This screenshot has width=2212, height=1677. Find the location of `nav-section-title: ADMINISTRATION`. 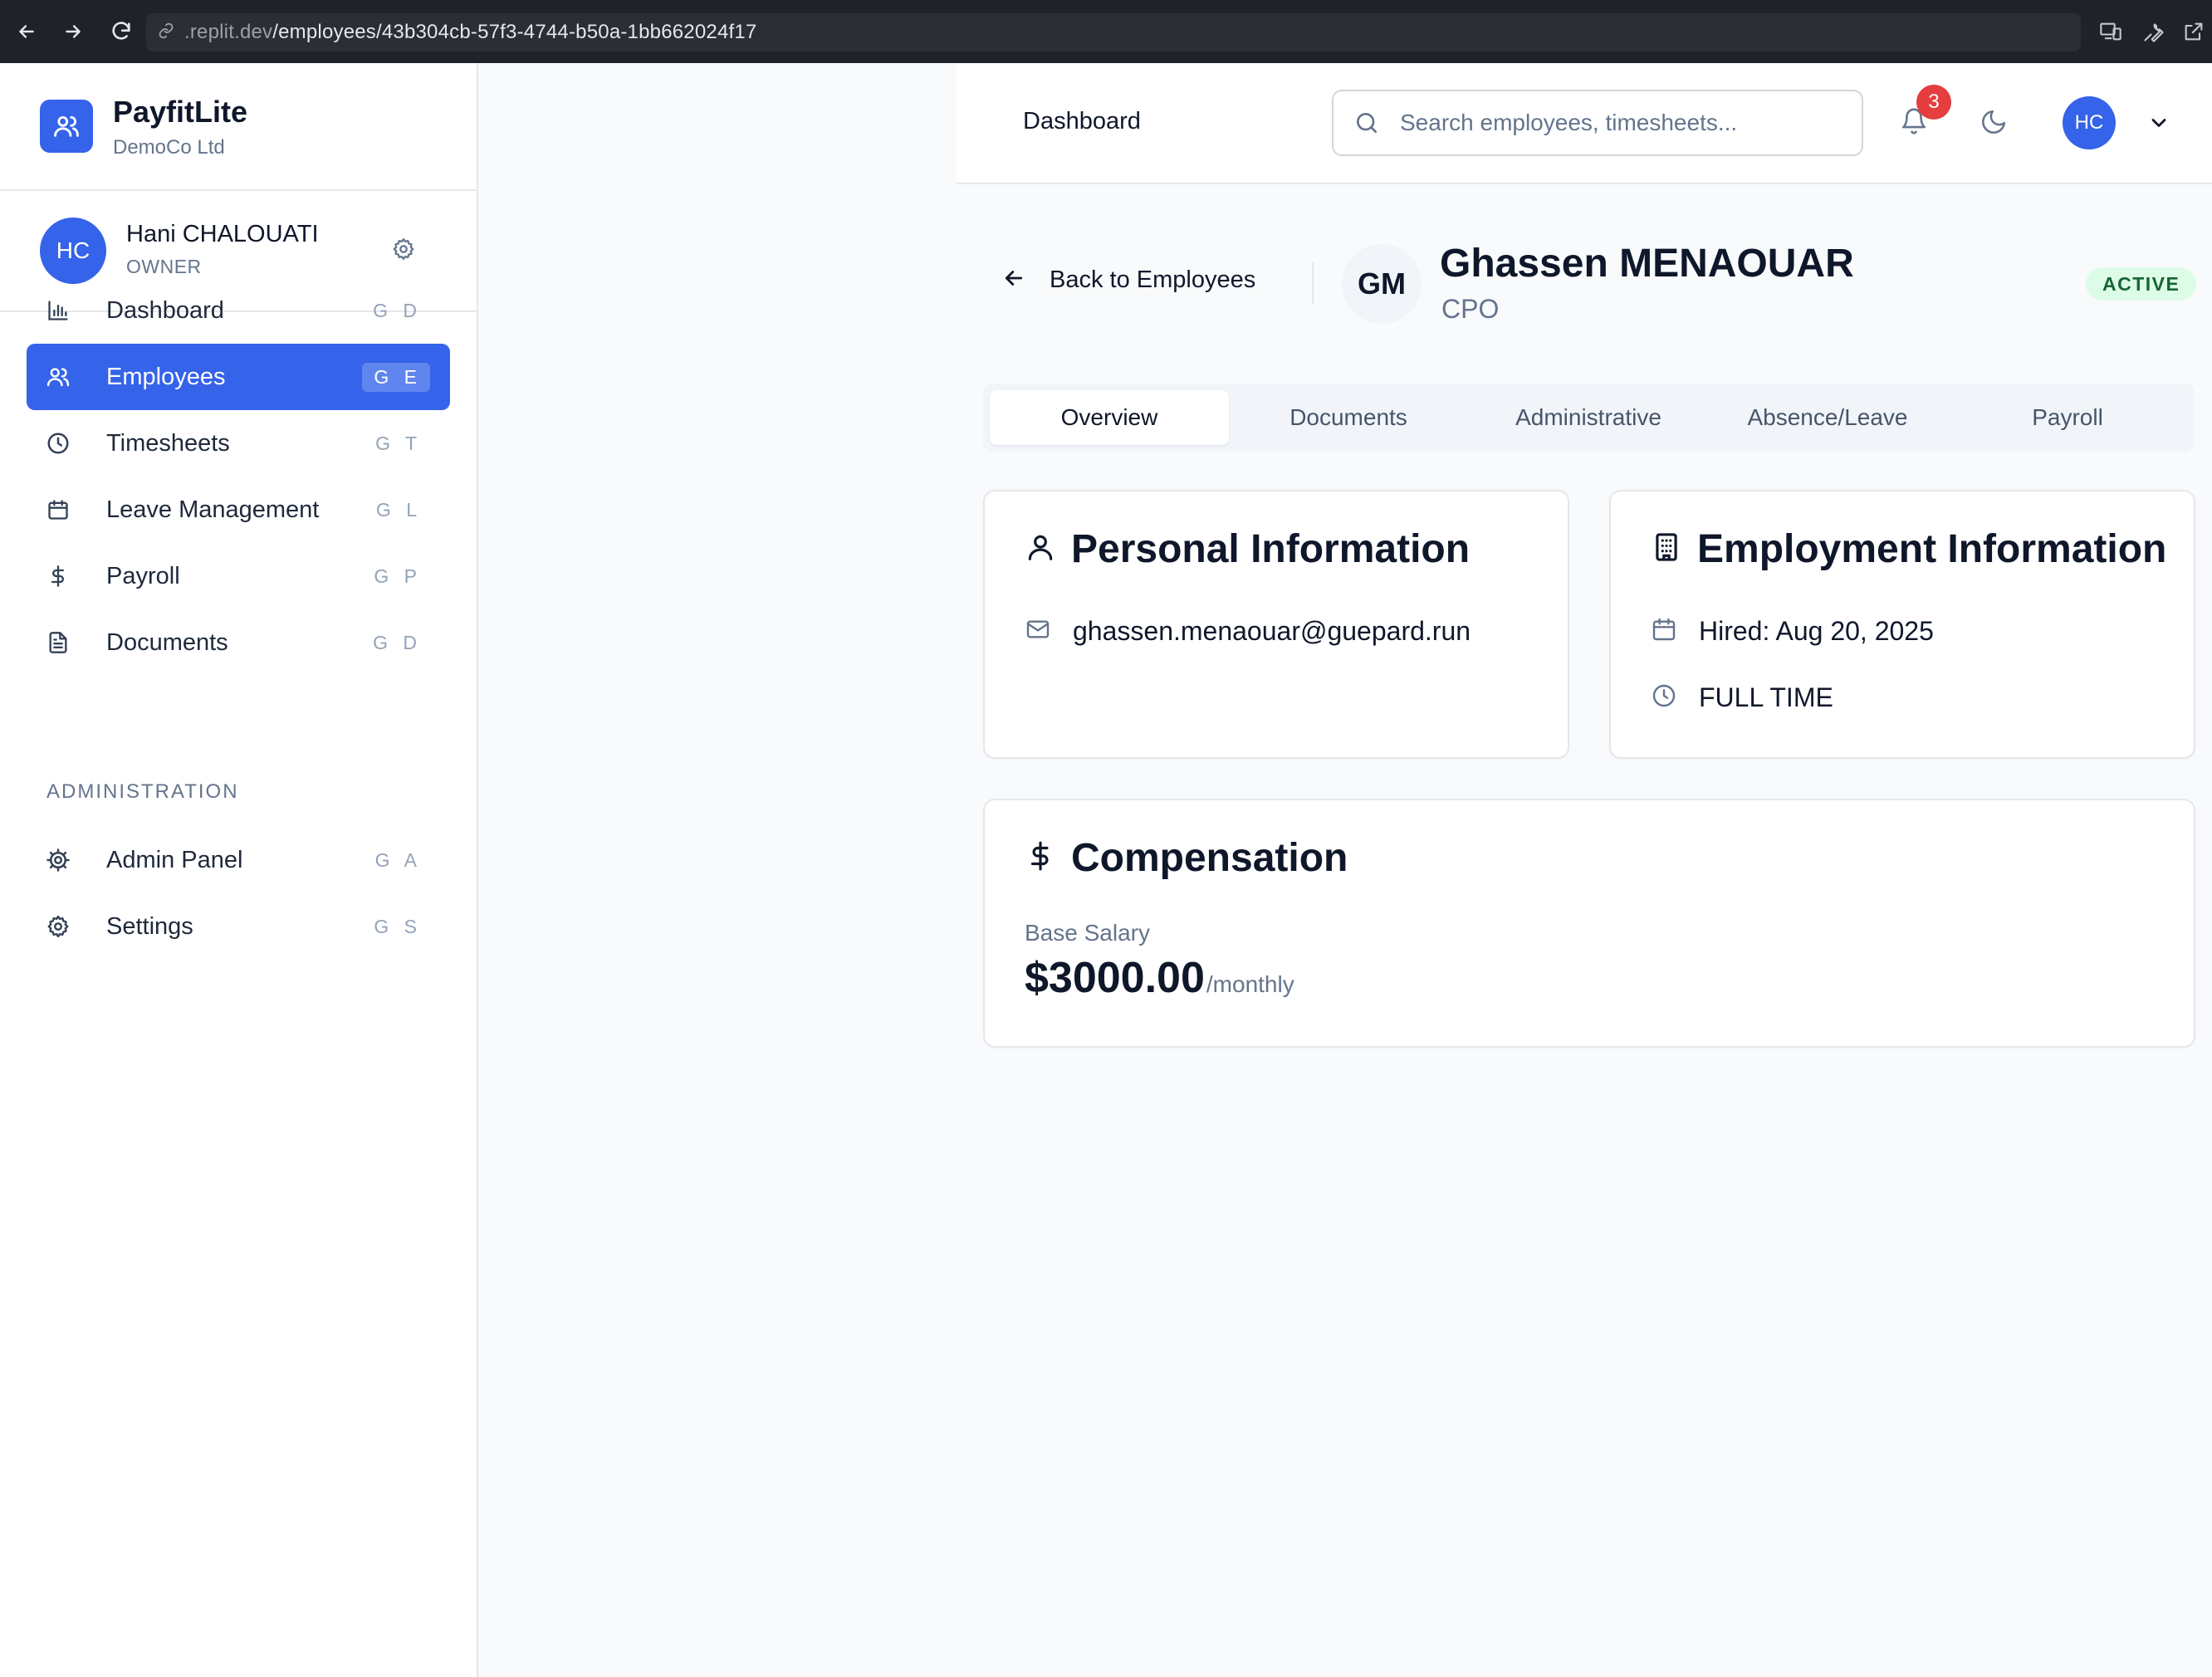

nav-section-title: ADMINISTRATION is located at coordinates (142, 791).